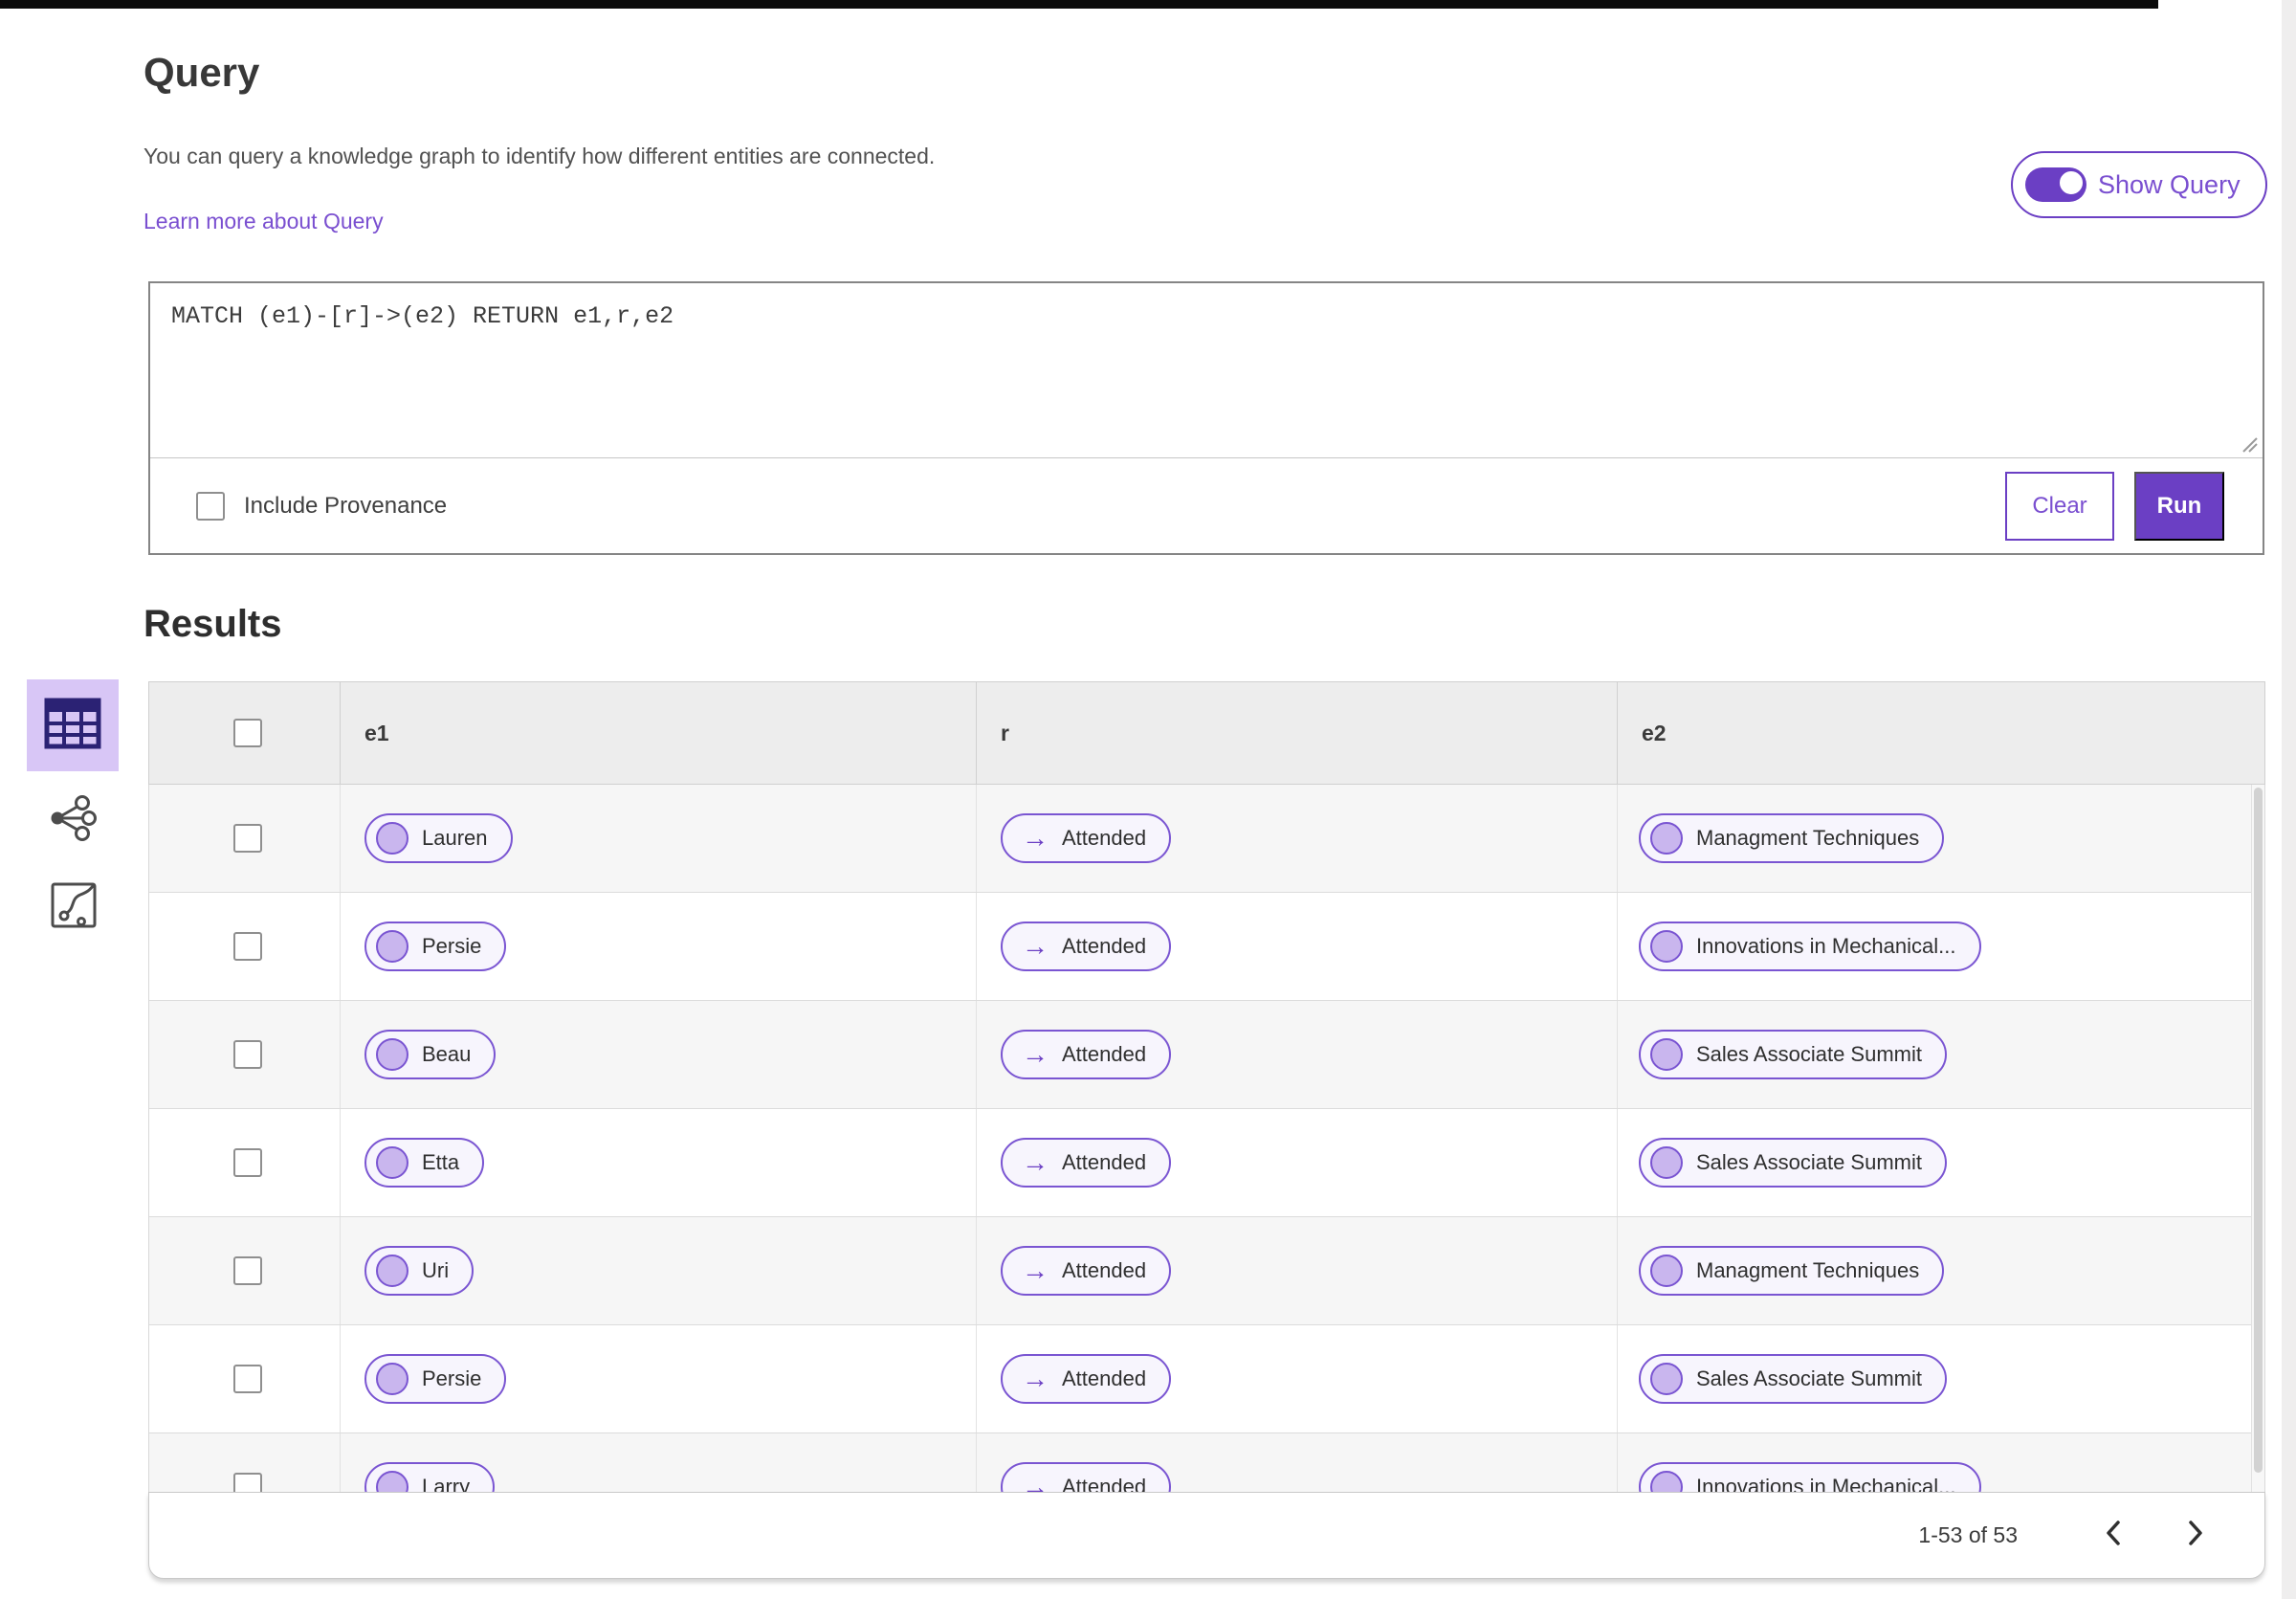  I want to click on entity-pill: Larry, so click(430, 1477).